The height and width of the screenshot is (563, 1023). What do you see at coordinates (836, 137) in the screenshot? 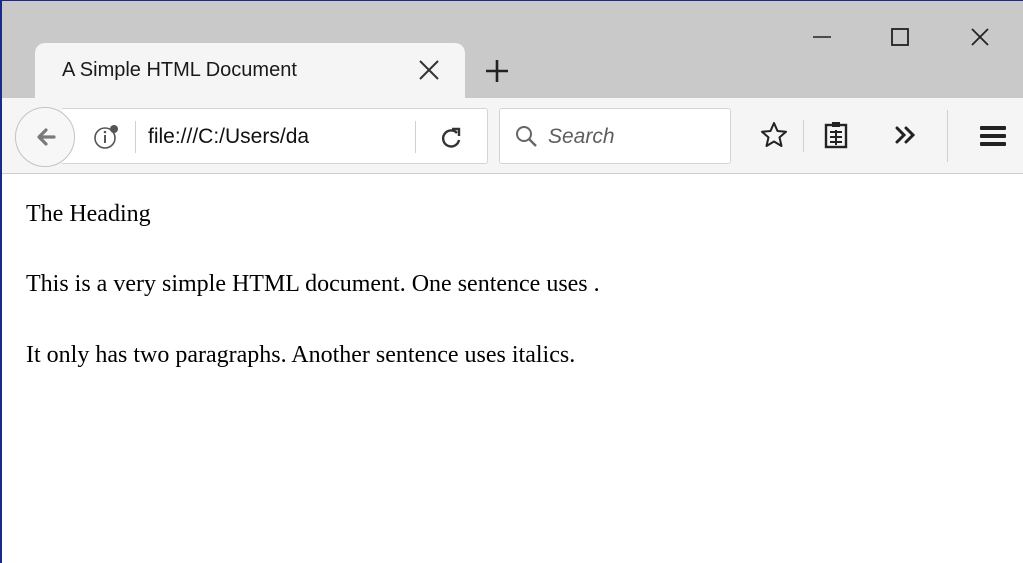
I see `clipboard-icon` at bounding box center [836, 137].